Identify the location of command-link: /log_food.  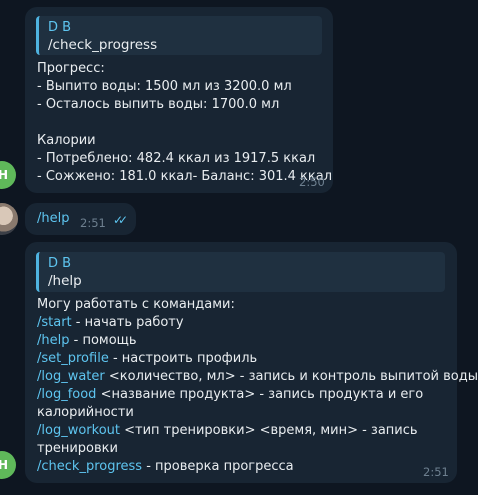
(66, 394).